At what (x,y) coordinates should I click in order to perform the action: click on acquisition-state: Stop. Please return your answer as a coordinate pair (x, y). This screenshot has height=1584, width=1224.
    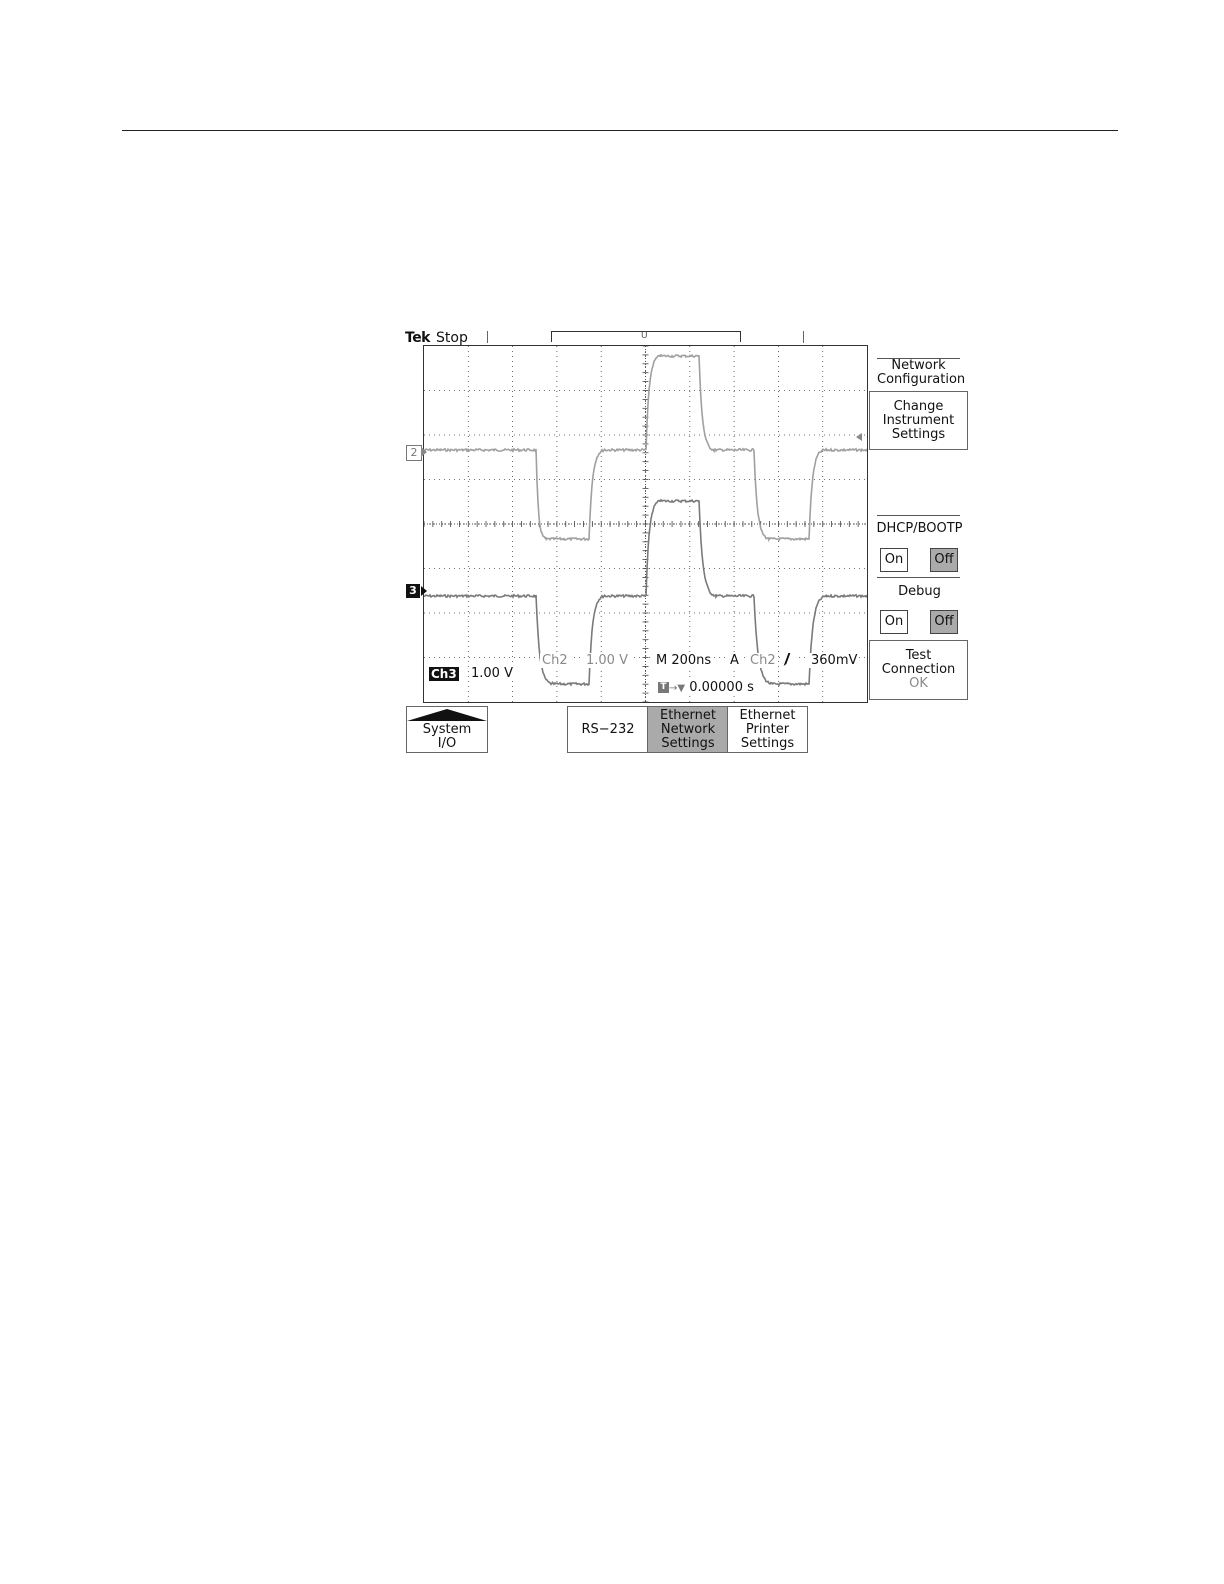
    Looking at the image, I should click on (452, 338).